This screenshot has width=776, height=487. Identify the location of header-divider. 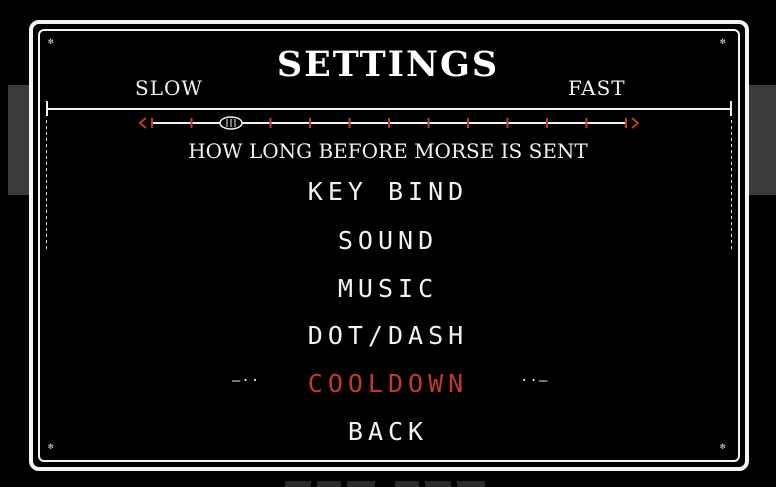
(389, 109).